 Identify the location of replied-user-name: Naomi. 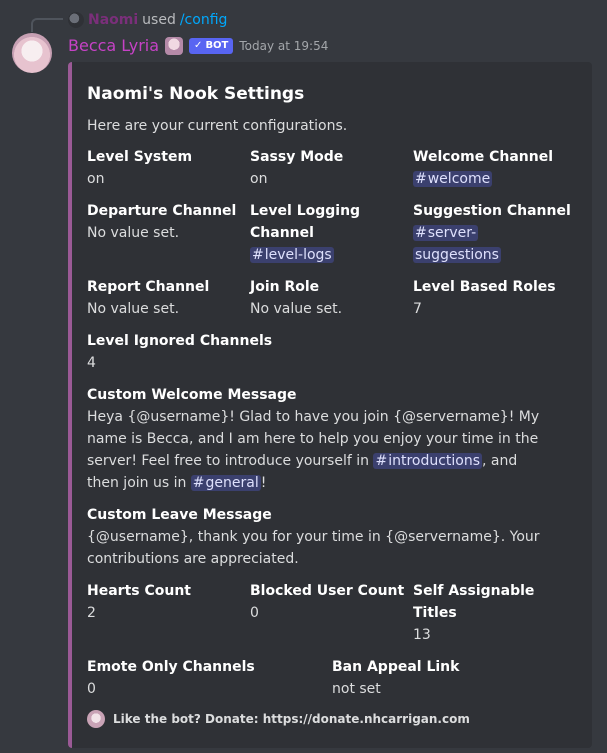
(113, 20).